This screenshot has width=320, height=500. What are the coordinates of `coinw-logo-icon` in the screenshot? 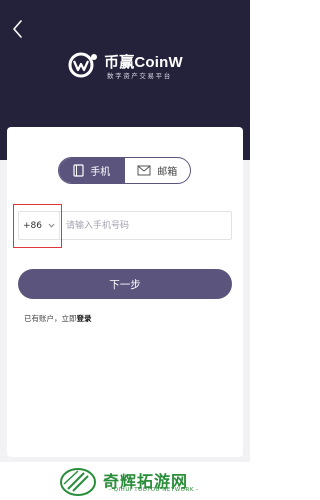 It's located at (82, 65).